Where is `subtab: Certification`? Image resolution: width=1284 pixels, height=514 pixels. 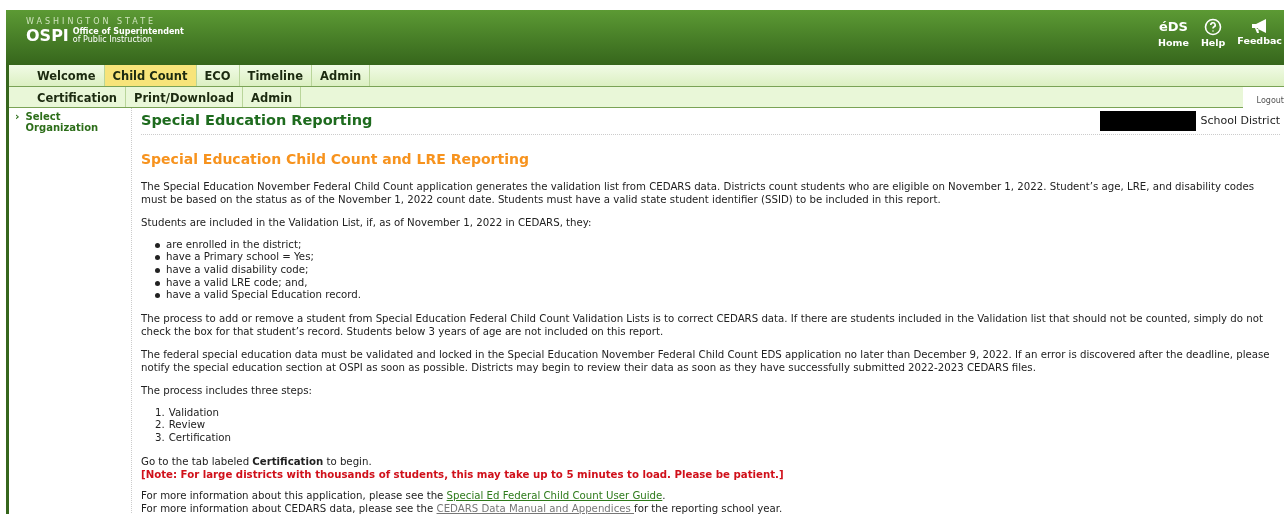
subtab: Certification is located at coordinates (77, 97).